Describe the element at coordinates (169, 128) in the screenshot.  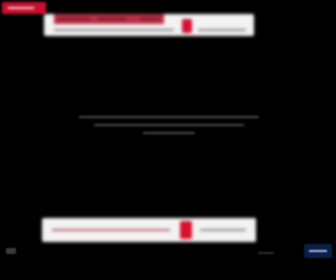
I see `message-text` at that location.